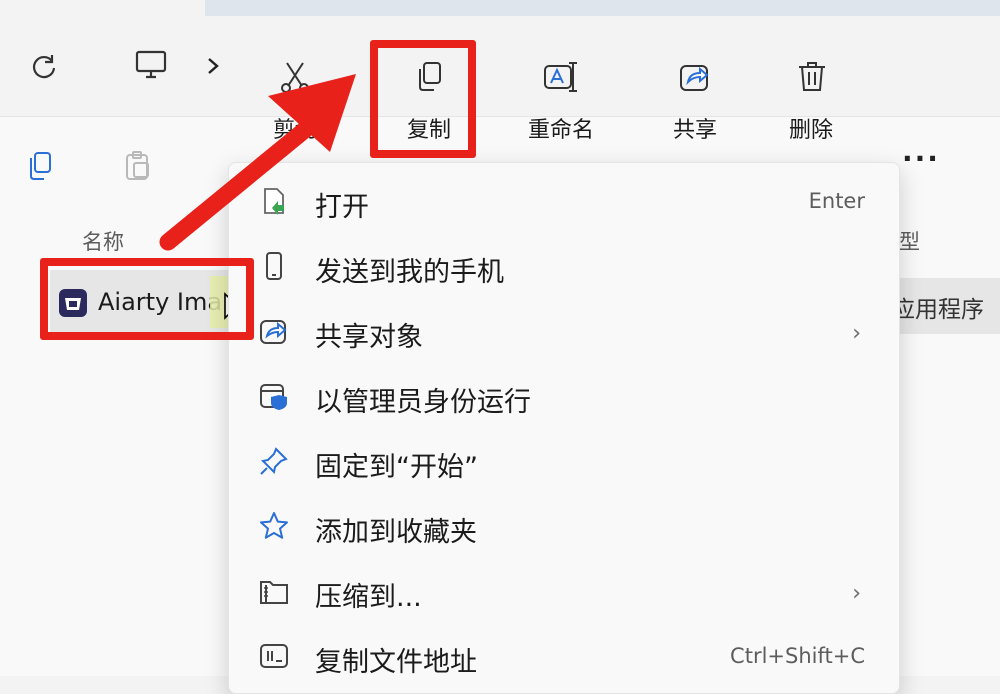 The image size is (1000, 694). What do you see at coordinates (274, 592) in the screenshot?
I see `zip-folder-icon` at bounding box center [274, 592].